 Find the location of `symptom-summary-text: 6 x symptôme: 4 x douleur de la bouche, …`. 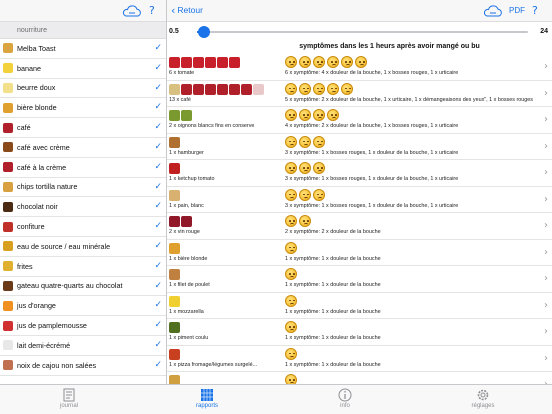

symptom-summary-text: 6 x symptôme: 4 x douleur de la bouche, … is located at coordinates (372, 73).